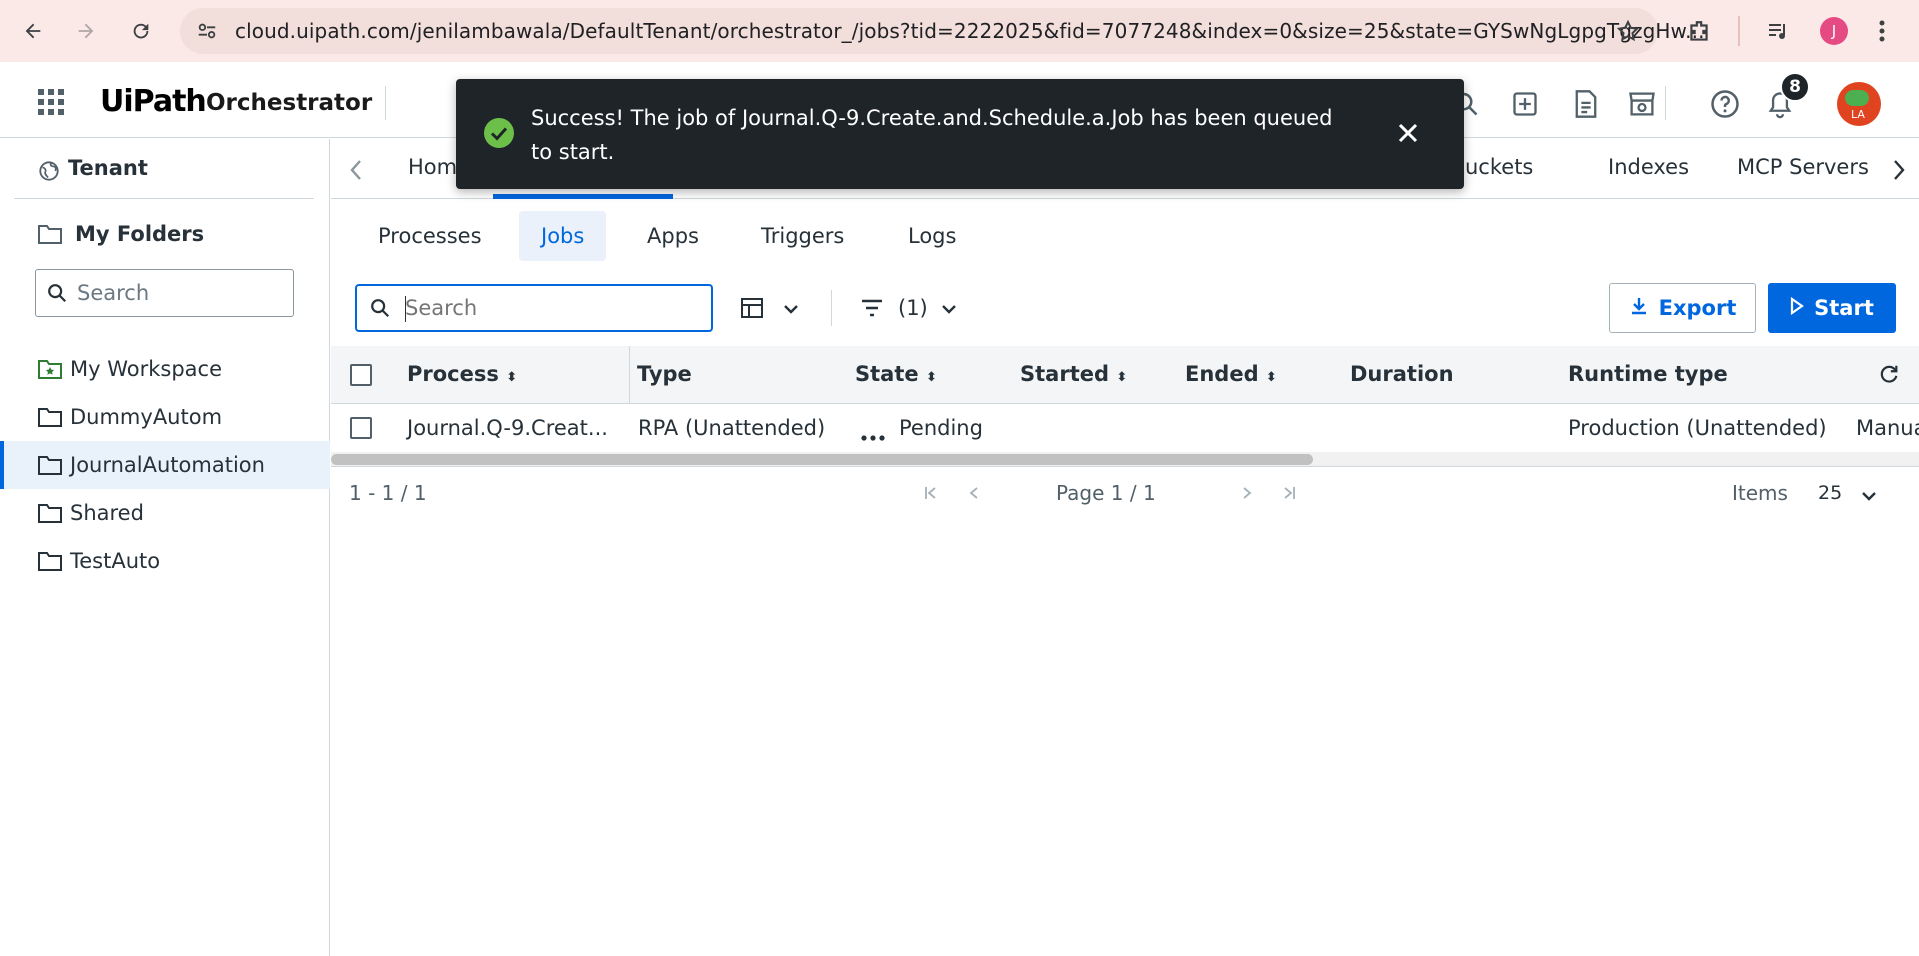 The height and width of the screenshot is (956, 1919). What do you see at coordinates (1699, 34) in the screenshot?
I see `extensions-icon` at bounding box center [1699, 34].